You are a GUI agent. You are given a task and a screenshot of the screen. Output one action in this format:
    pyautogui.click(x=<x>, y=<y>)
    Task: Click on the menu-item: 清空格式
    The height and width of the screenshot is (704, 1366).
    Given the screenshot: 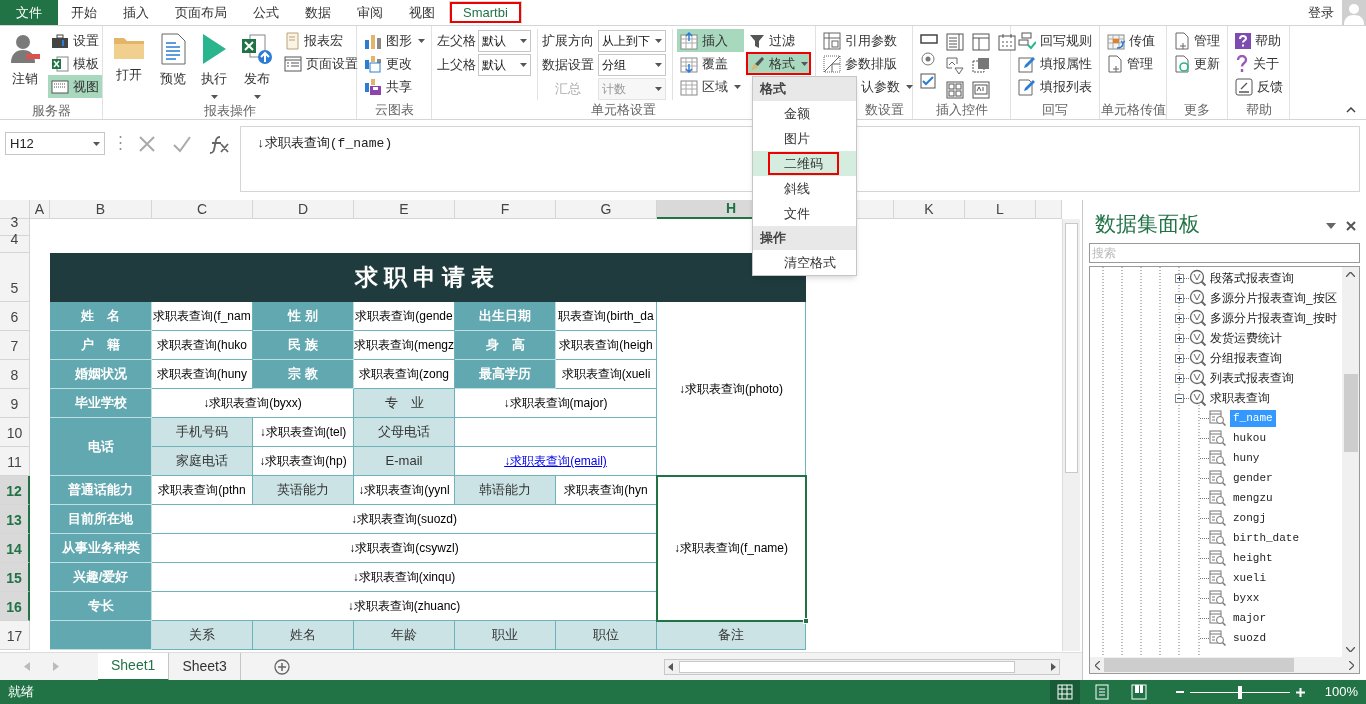 What is the action you would take?
    pyautogui.click(x=804, y=262)
    